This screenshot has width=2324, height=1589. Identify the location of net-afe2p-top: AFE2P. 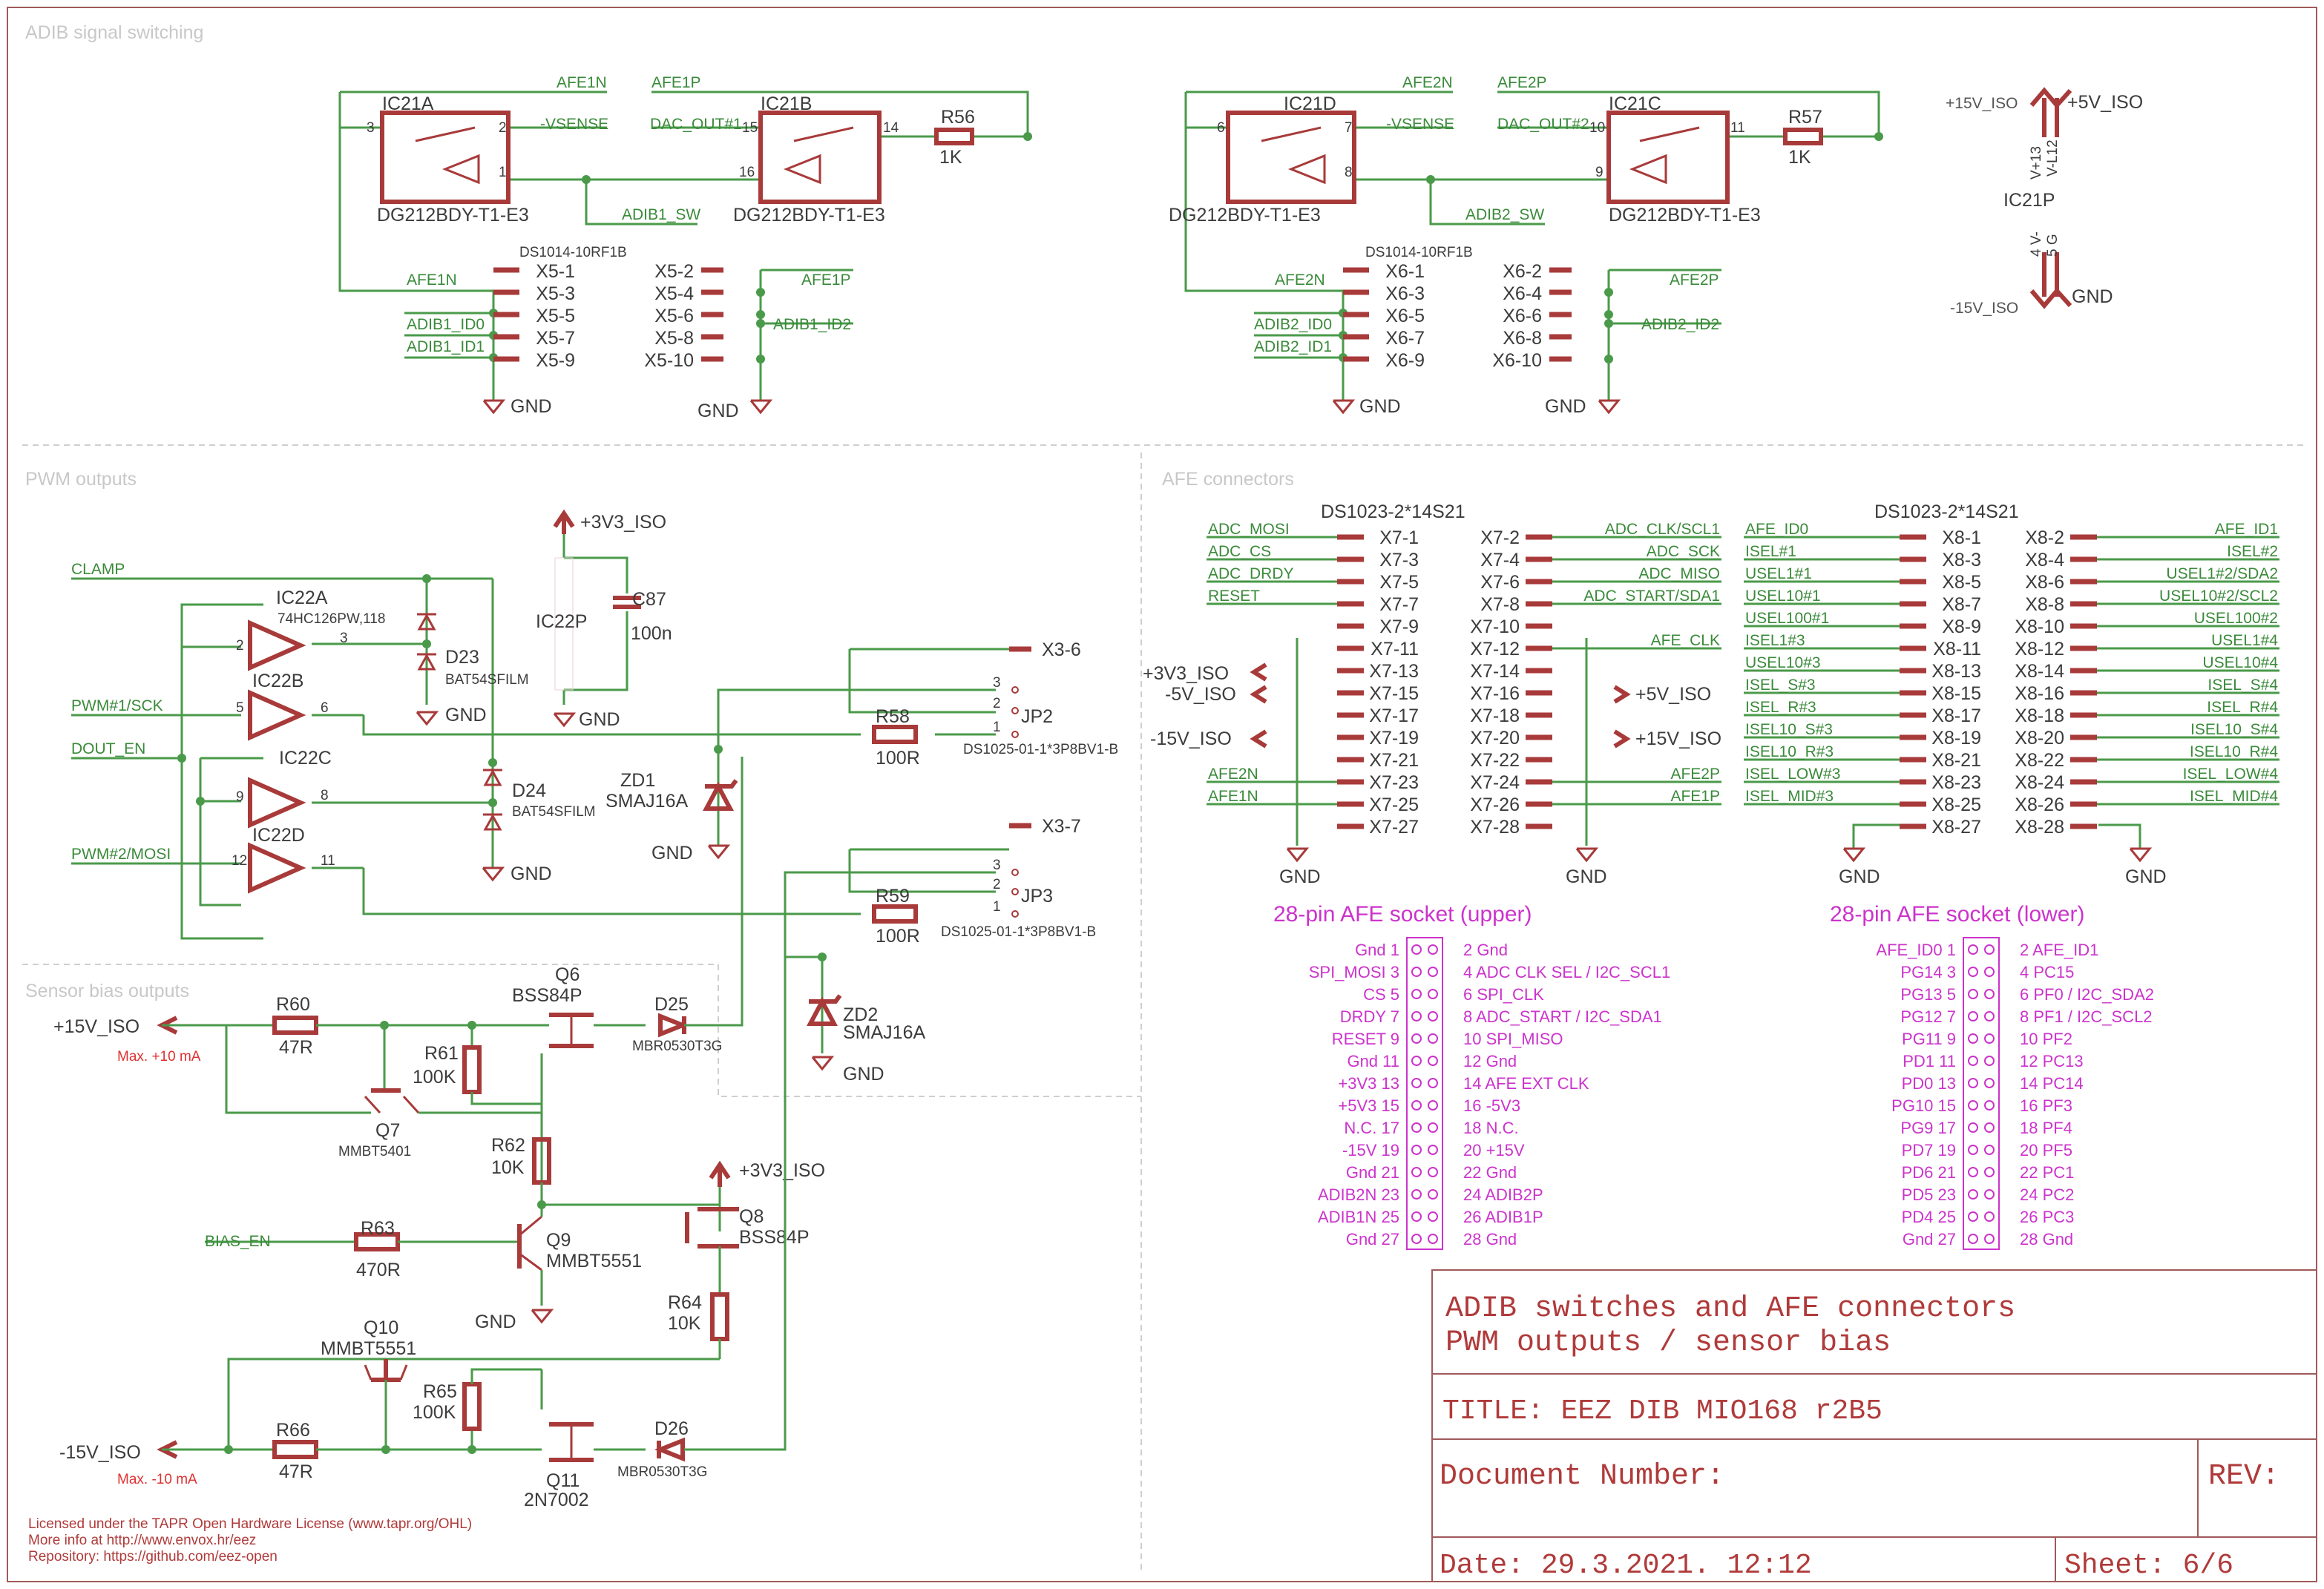
(1522, 82).